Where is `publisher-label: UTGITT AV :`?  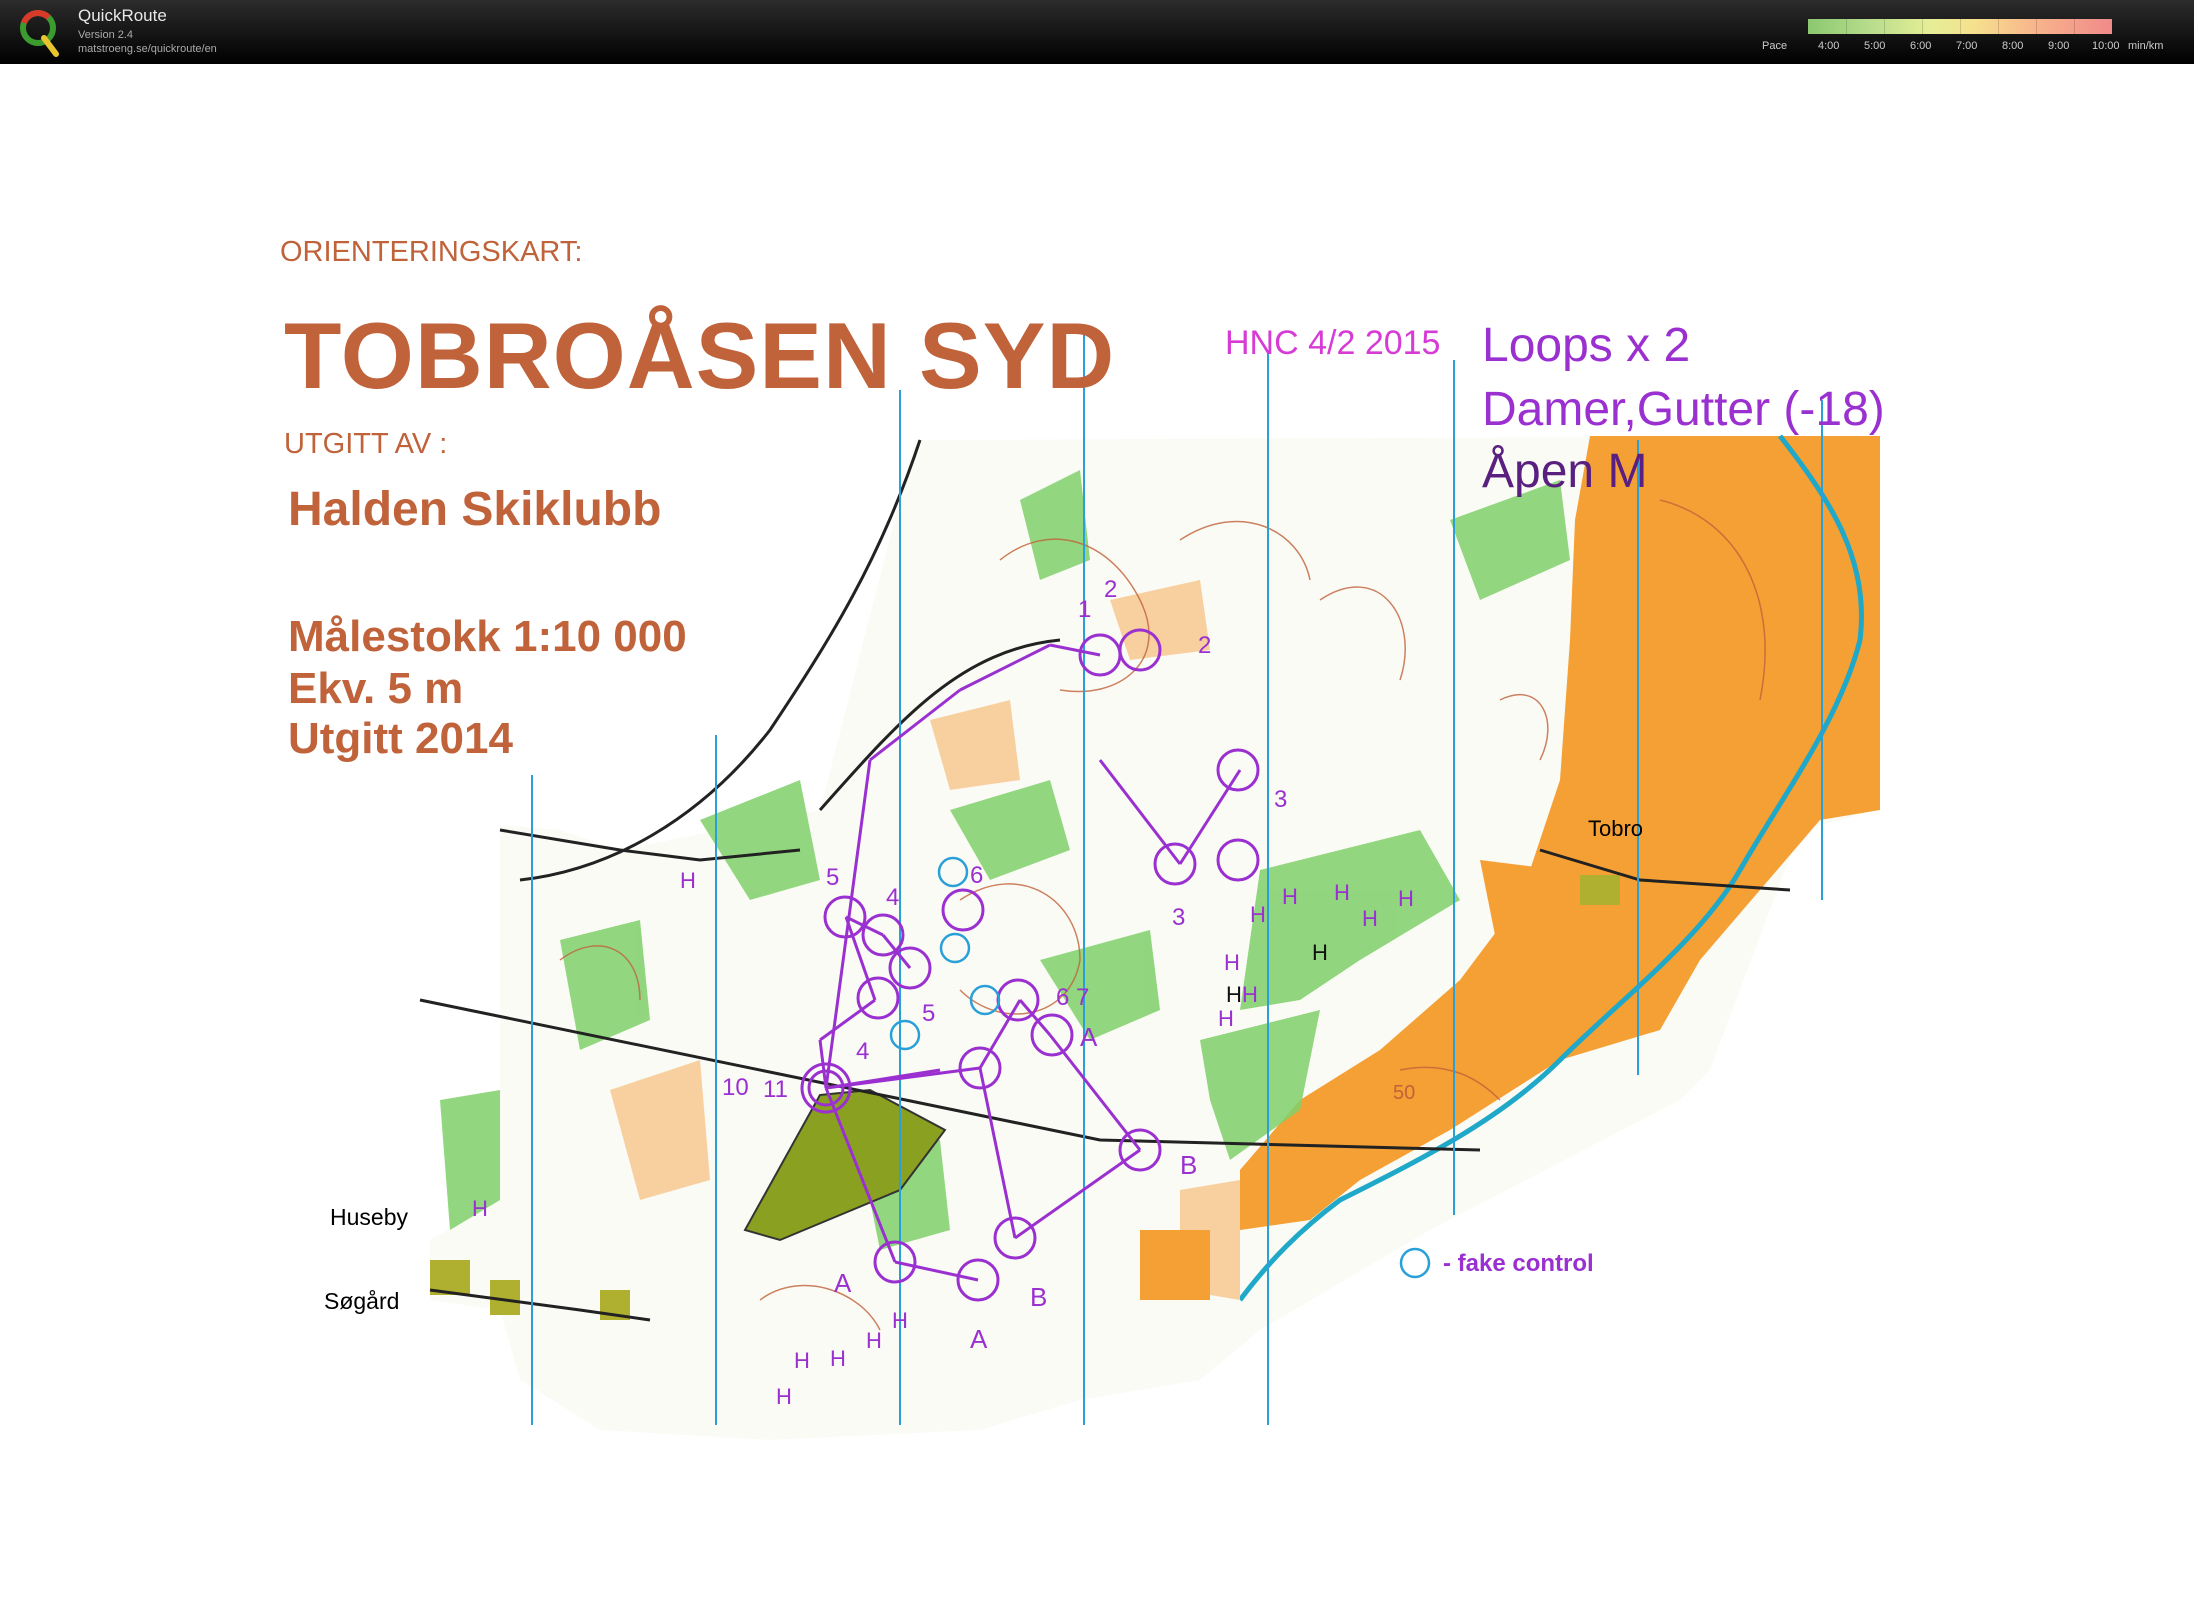 publisher-label: UTGITT AV : is located at coordinates (366, 444).